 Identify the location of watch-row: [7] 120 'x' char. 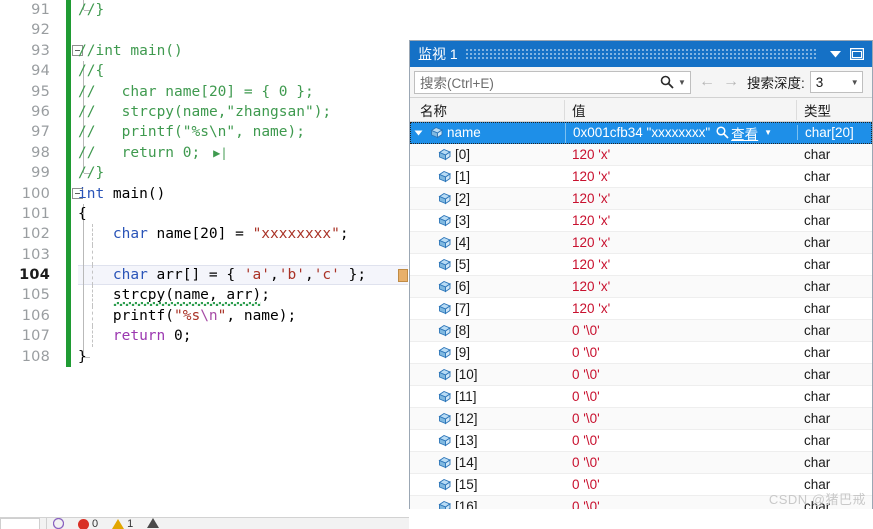
(641, 309).